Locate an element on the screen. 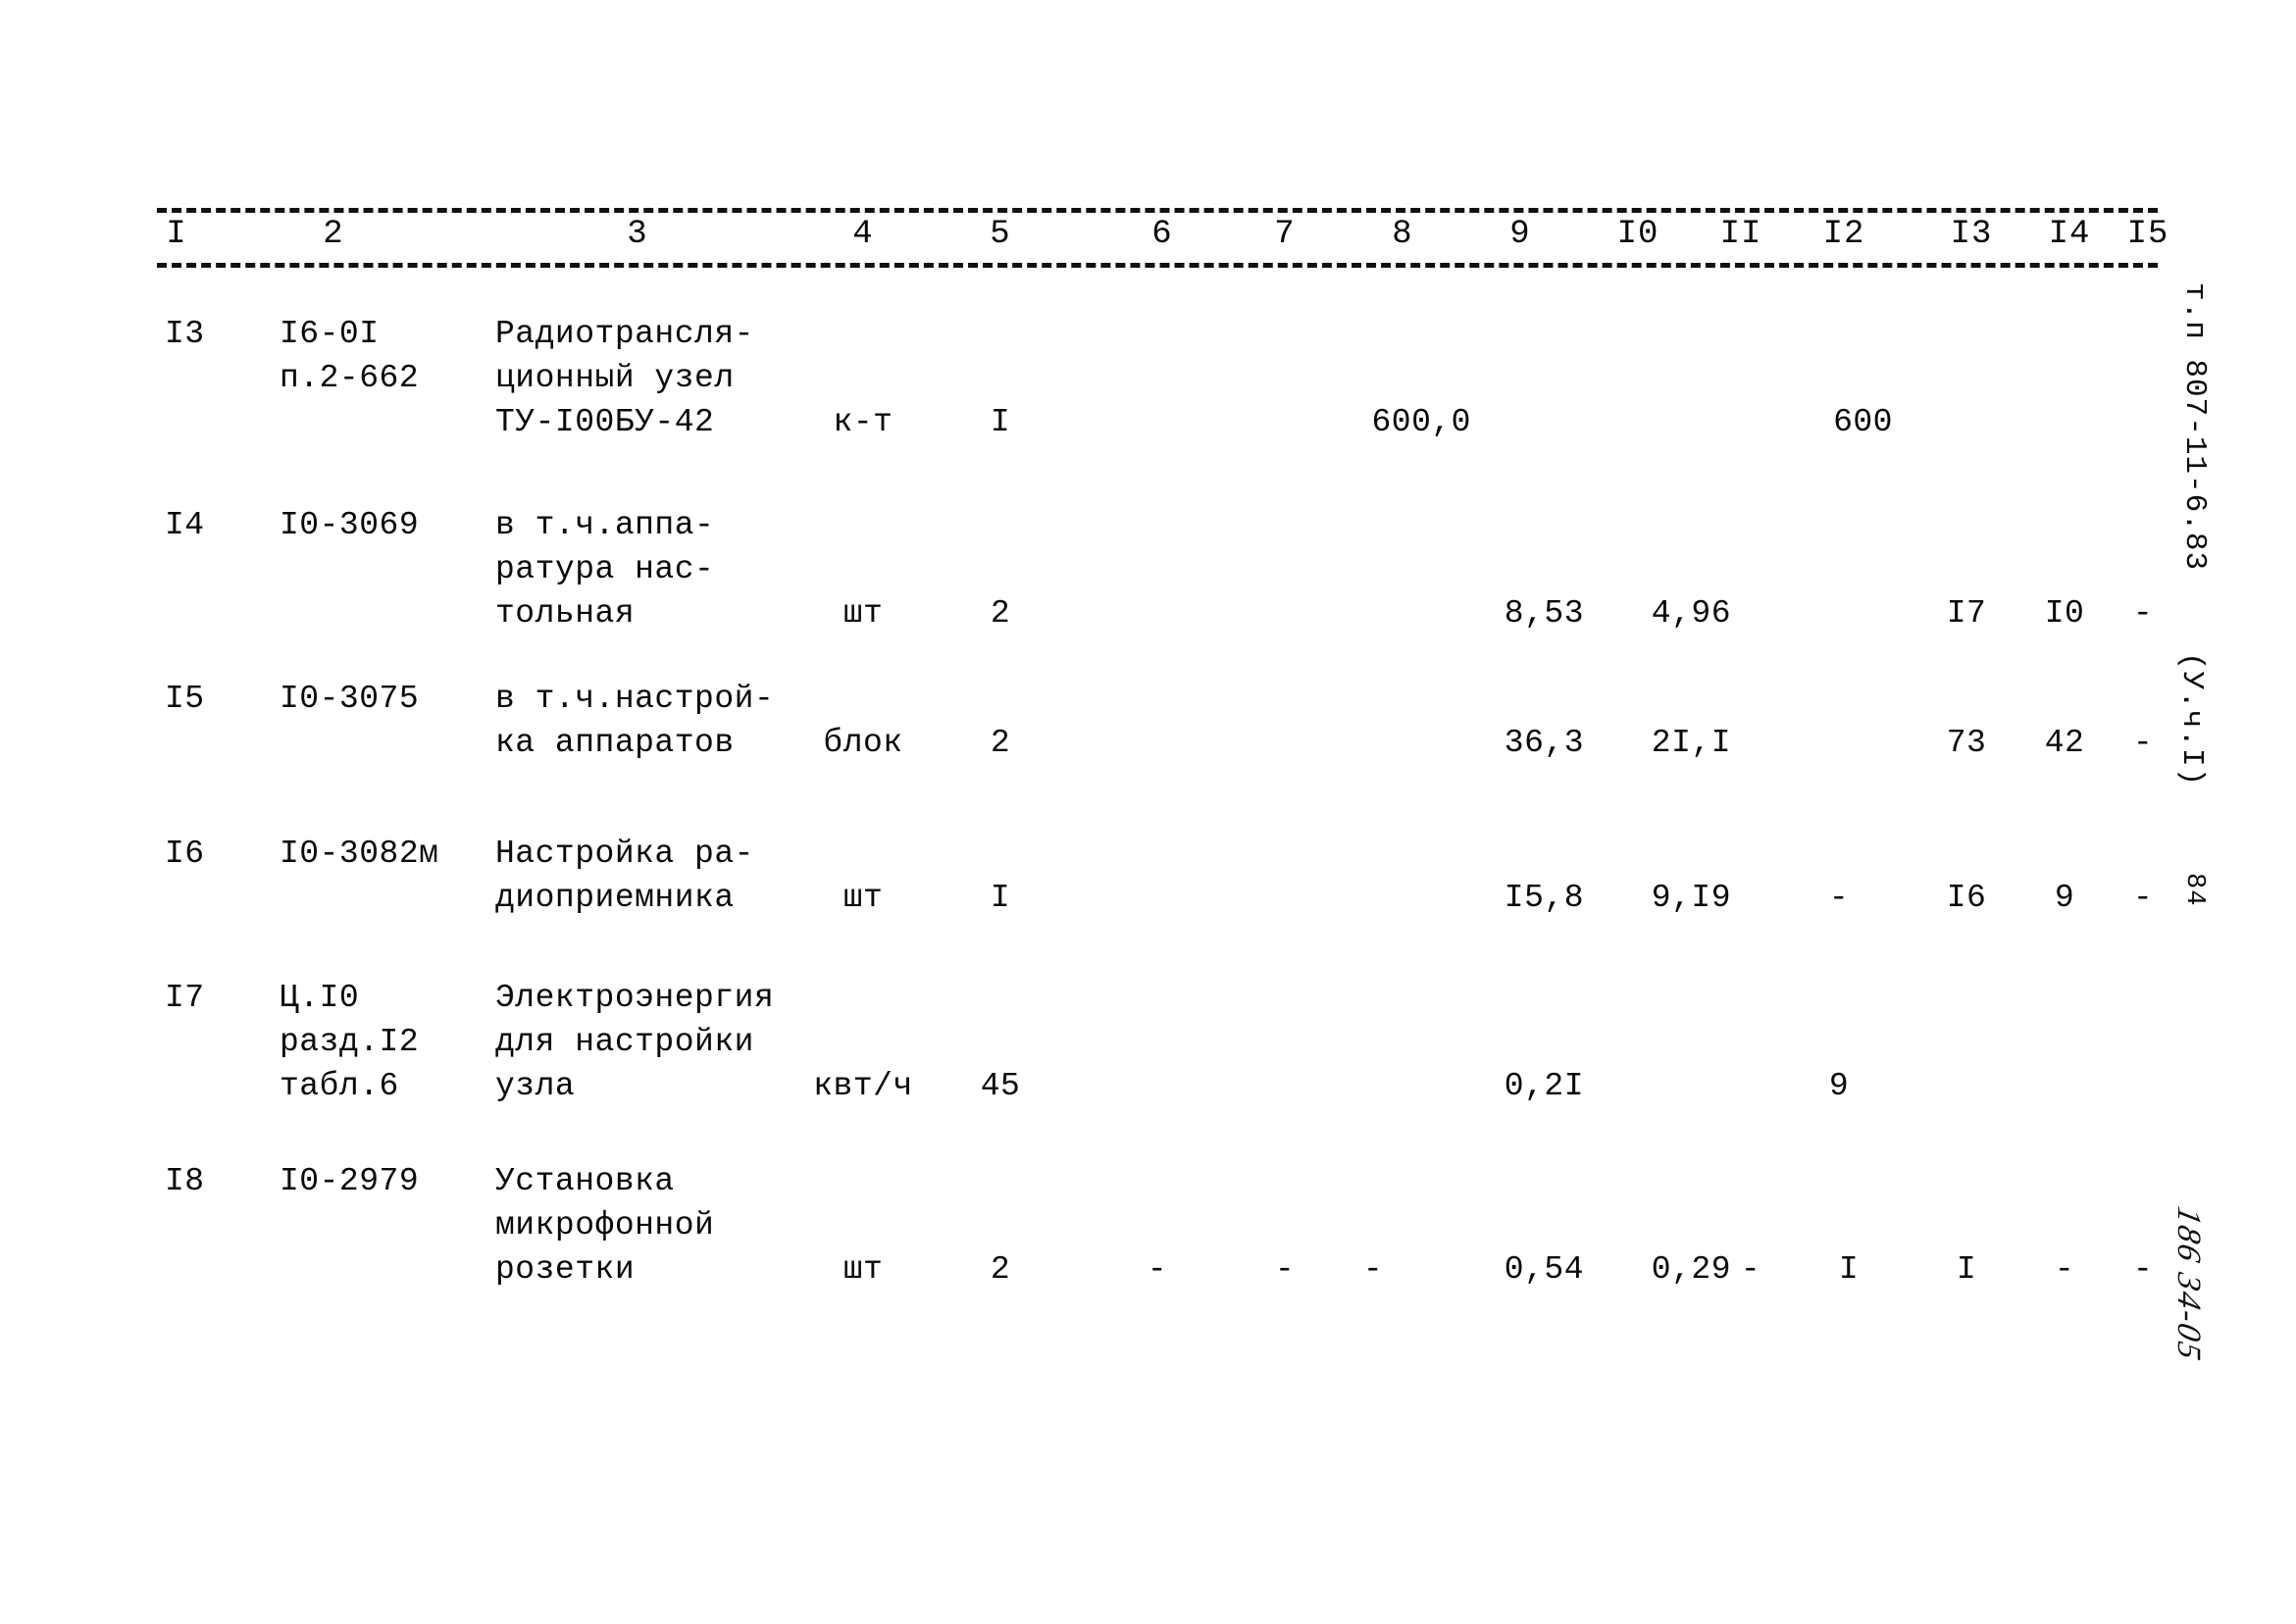  cell-col12: 9 is located at coordinates (1839, 1086).